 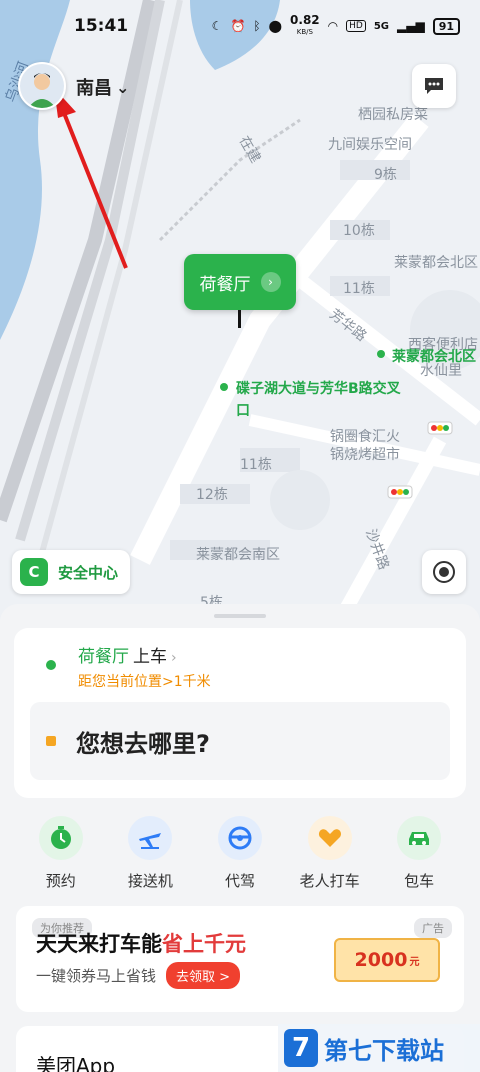 I want to click on safety-center-button: C 安全中心, so click(x=71, y=572).